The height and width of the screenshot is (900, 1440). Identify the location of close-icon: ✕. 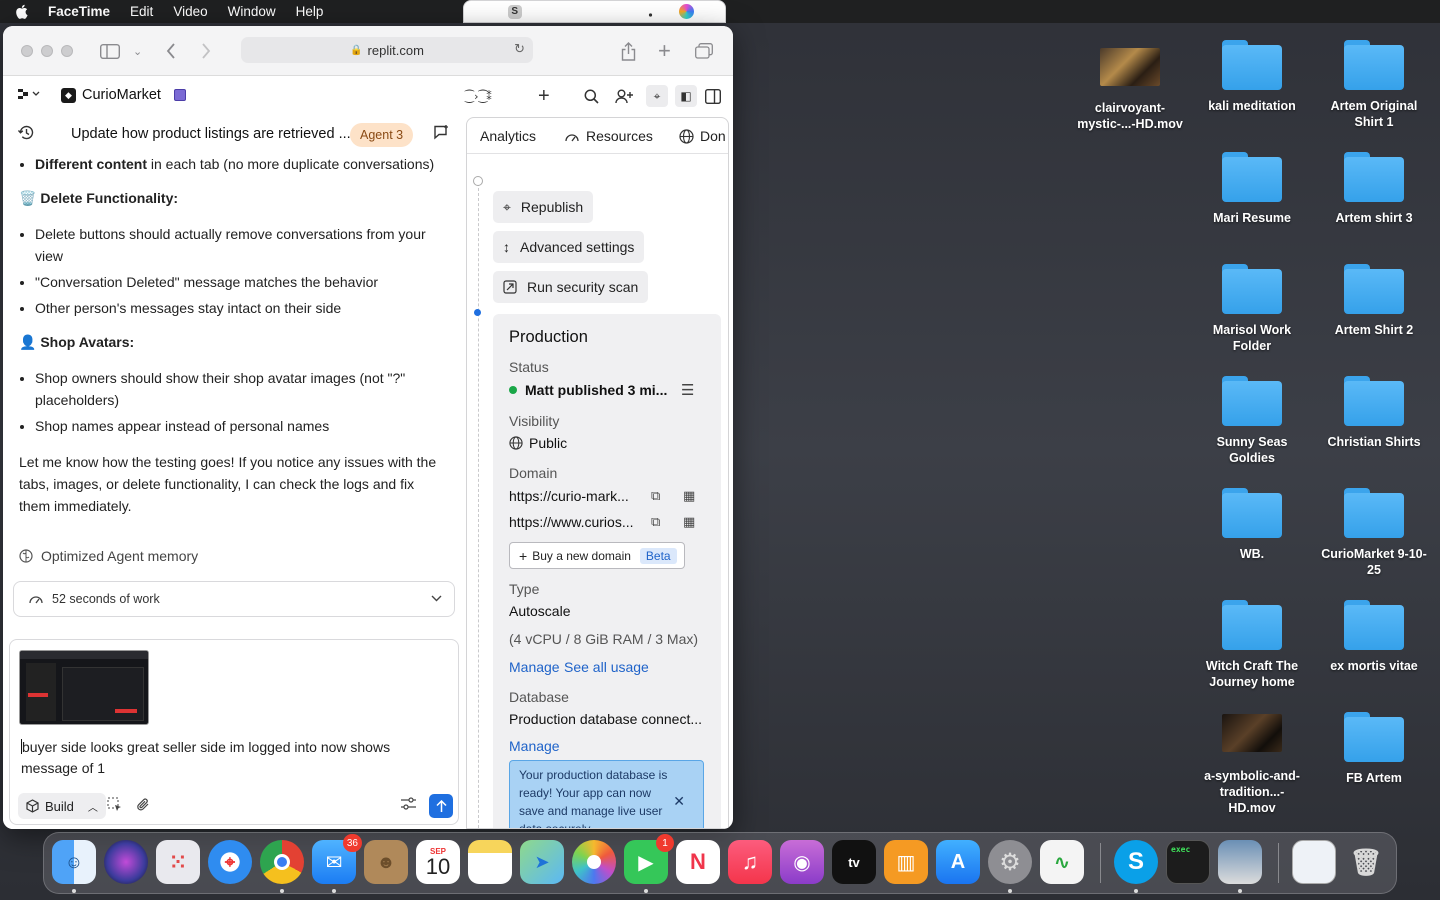
(679, 801).